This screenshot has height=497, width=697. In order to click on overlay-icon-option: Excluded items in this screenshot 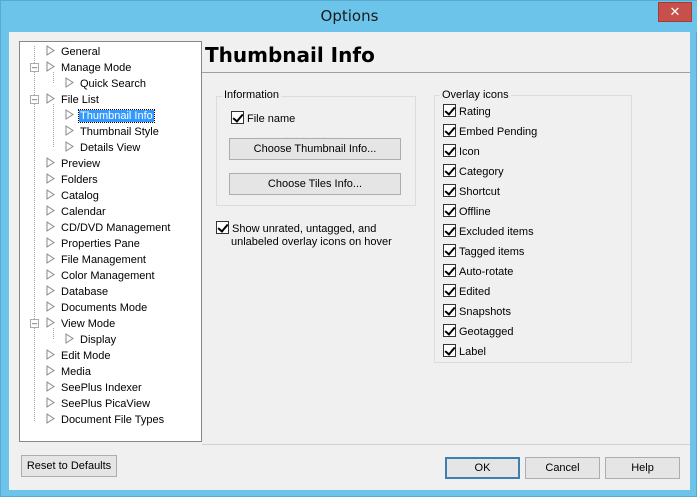, I will do `click(488, 232)`.